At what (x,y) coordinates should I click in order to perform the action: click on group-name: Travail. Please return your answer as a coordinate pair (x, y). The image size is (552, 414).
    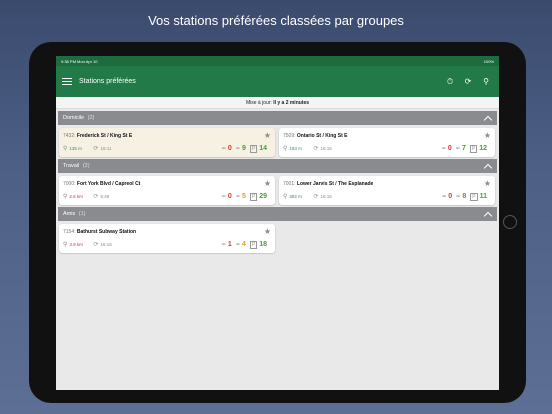
    Looking at the image, I should click on (71, 166).